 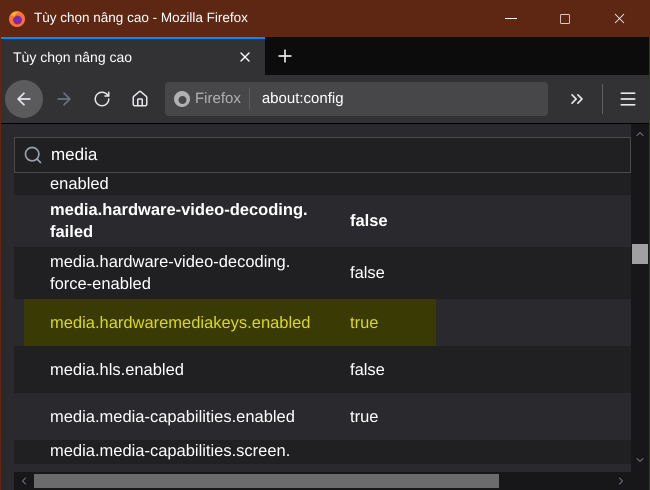 I want to click on pref-name: media.hardwaremediakeys.enabled, so click(x=181, y=323).